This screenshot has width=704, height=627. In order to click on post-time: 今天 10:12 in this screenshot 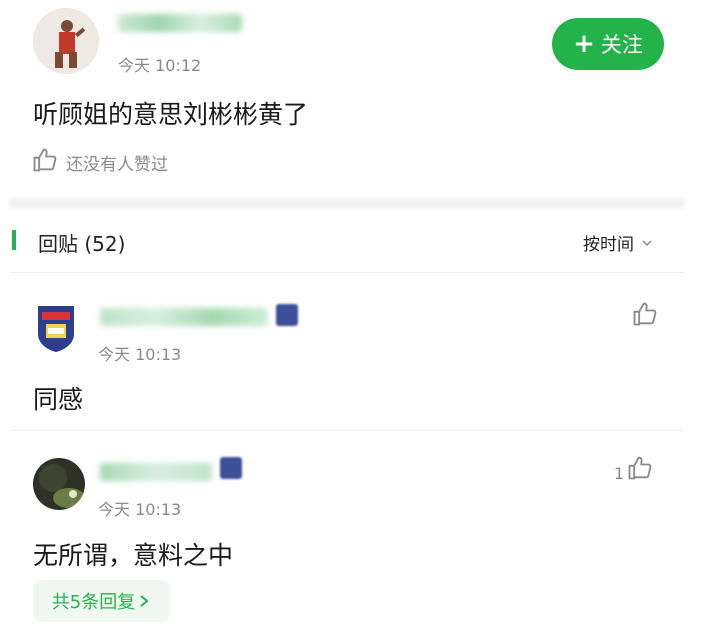, I will do `click(160, 65)`.